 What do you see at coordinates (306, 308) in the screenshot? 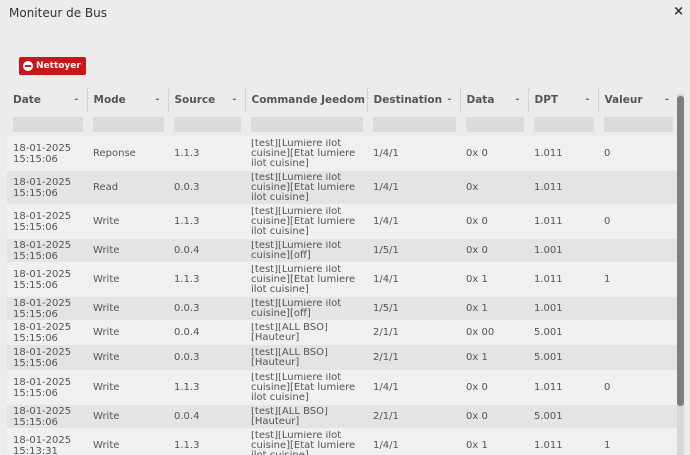
I see `cell-commande: [test][Lumiere ilot cuisine][off]` at bounding box center [306, 308].